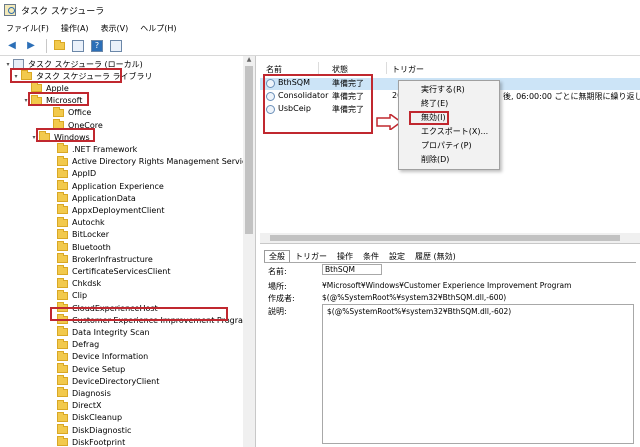  I want to click on tree-item: Office, so click(68, 112).